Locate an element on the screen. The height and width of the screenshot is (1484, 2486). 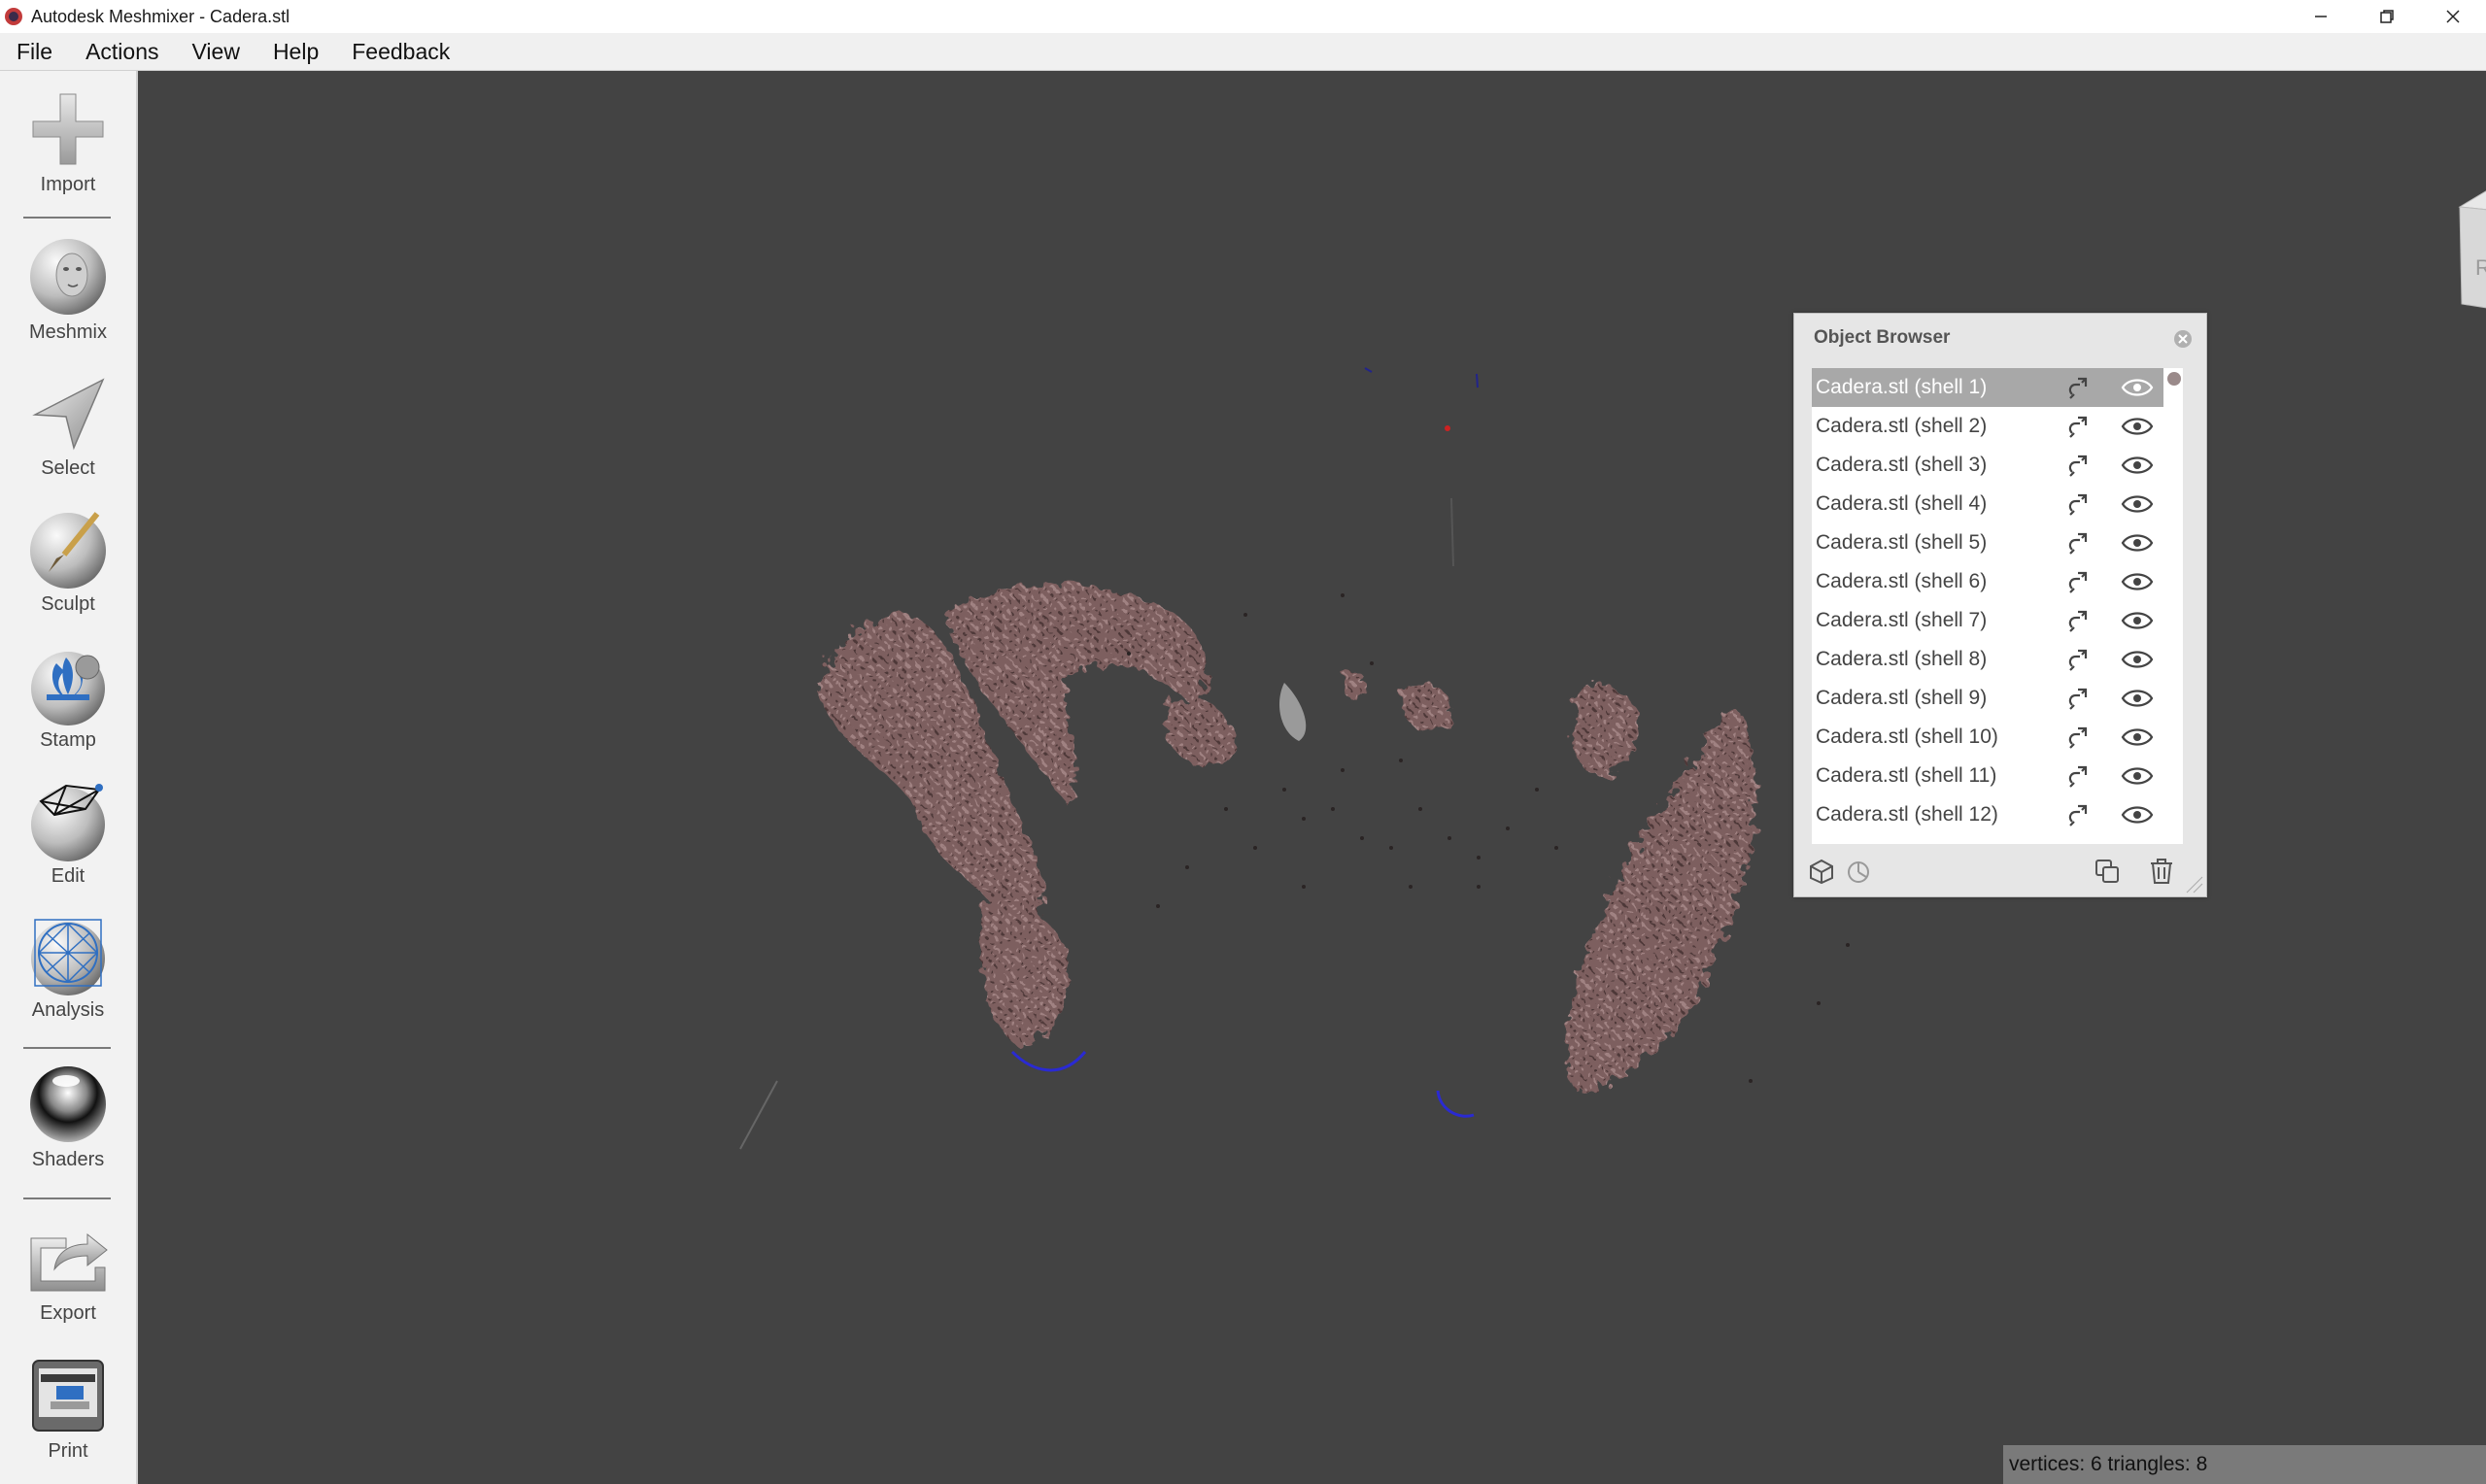
menu-feedback: Feedback is located at coordinates (400, 52).